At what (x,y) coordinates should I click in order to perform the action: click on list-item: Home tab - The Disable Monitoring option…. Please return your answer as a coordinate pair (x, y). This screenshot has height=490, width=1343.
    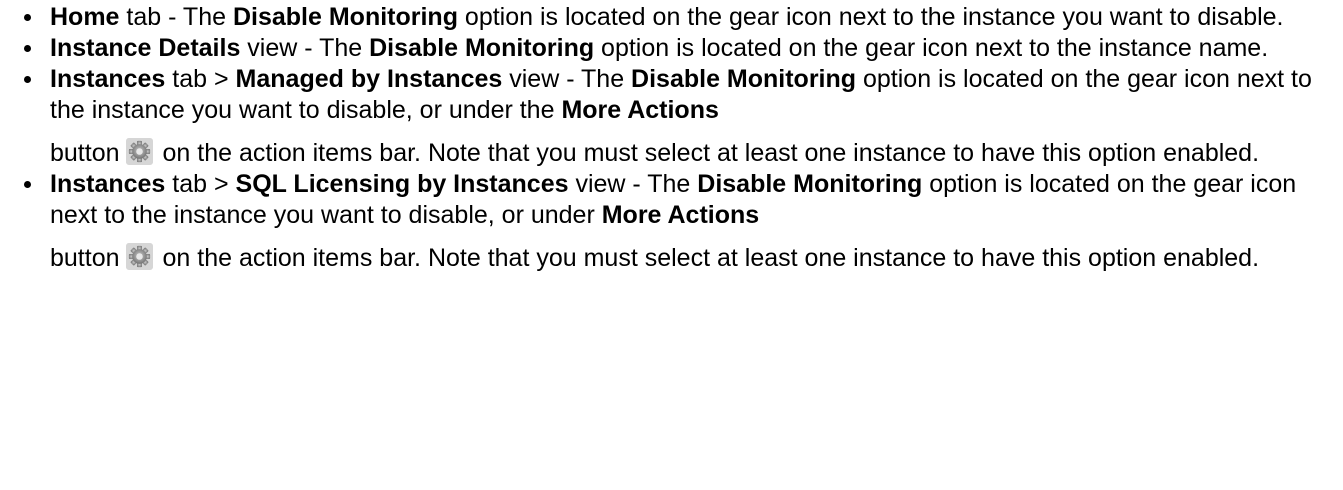
    Looking at the image, I should click on (671, 17).